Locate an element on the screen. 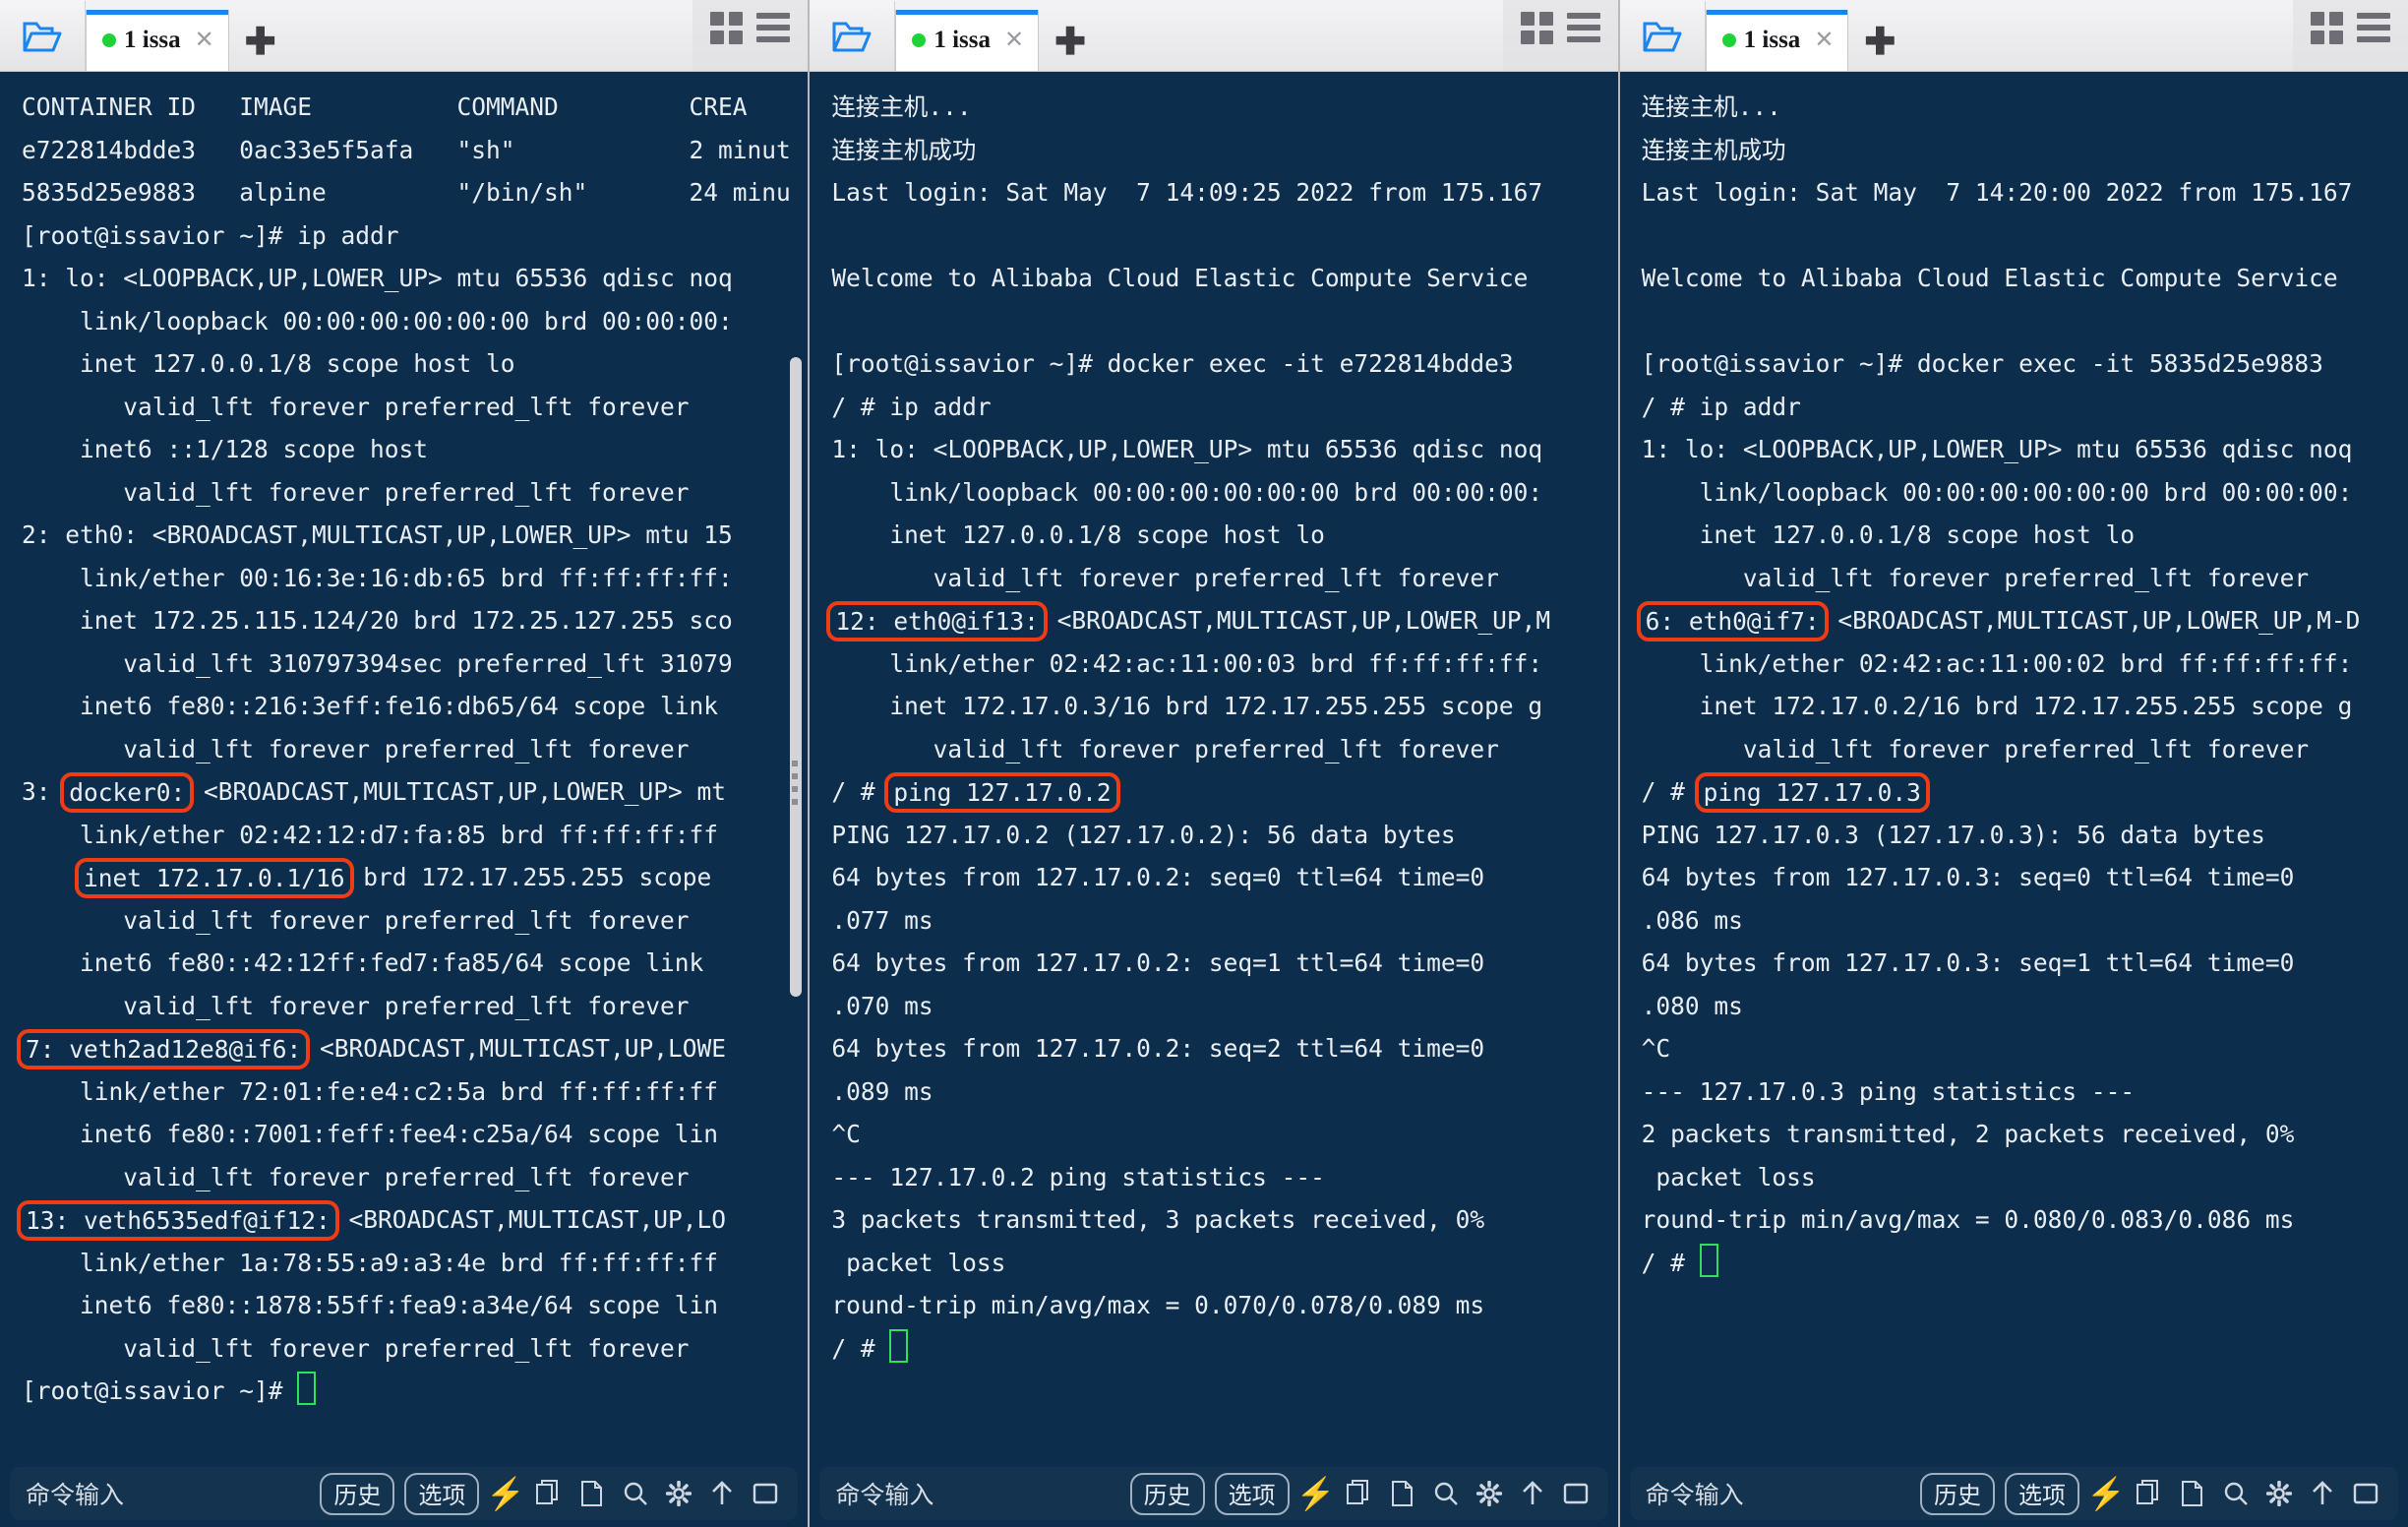 The height and width of the screenshot is (1527, 2408). command-input-bar-3: 命令输入 历史 选项 ⚡ is located at coordinates (2013, 1493).